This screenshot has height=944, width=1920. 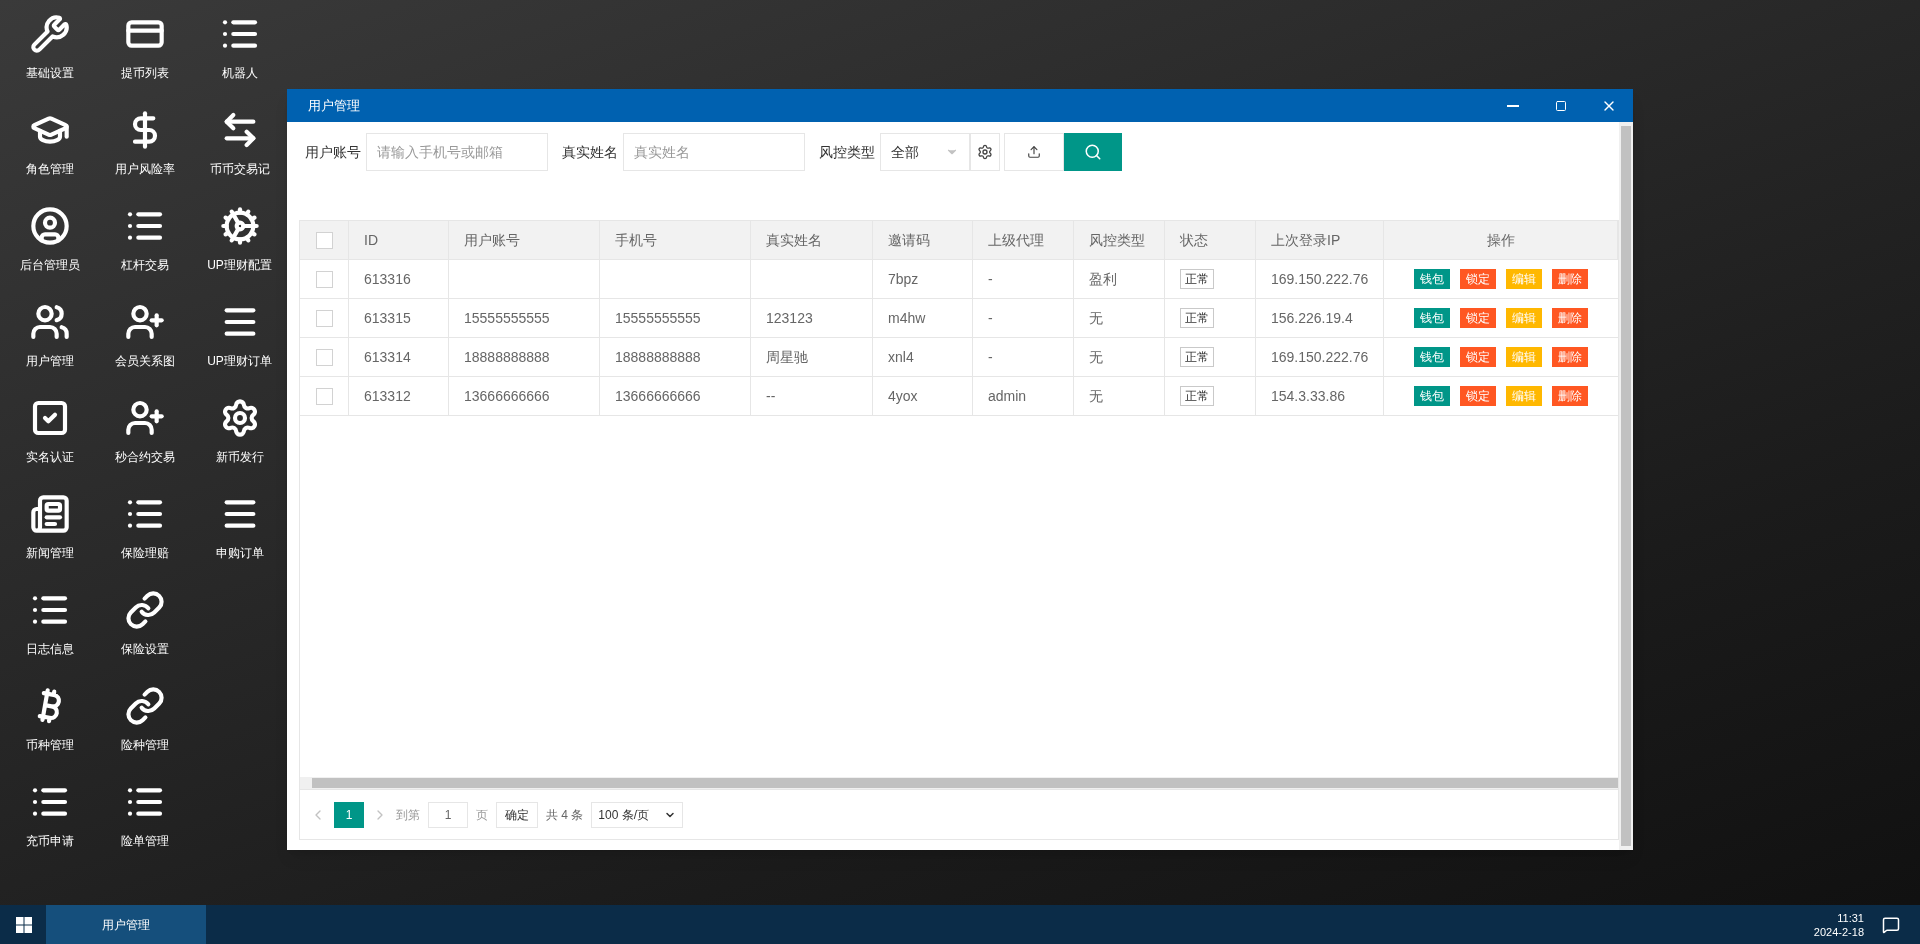 What do you see at coordinates (49, 34) in the screenshot?
I see `wrench-icon` at bounding box center [49, 34].